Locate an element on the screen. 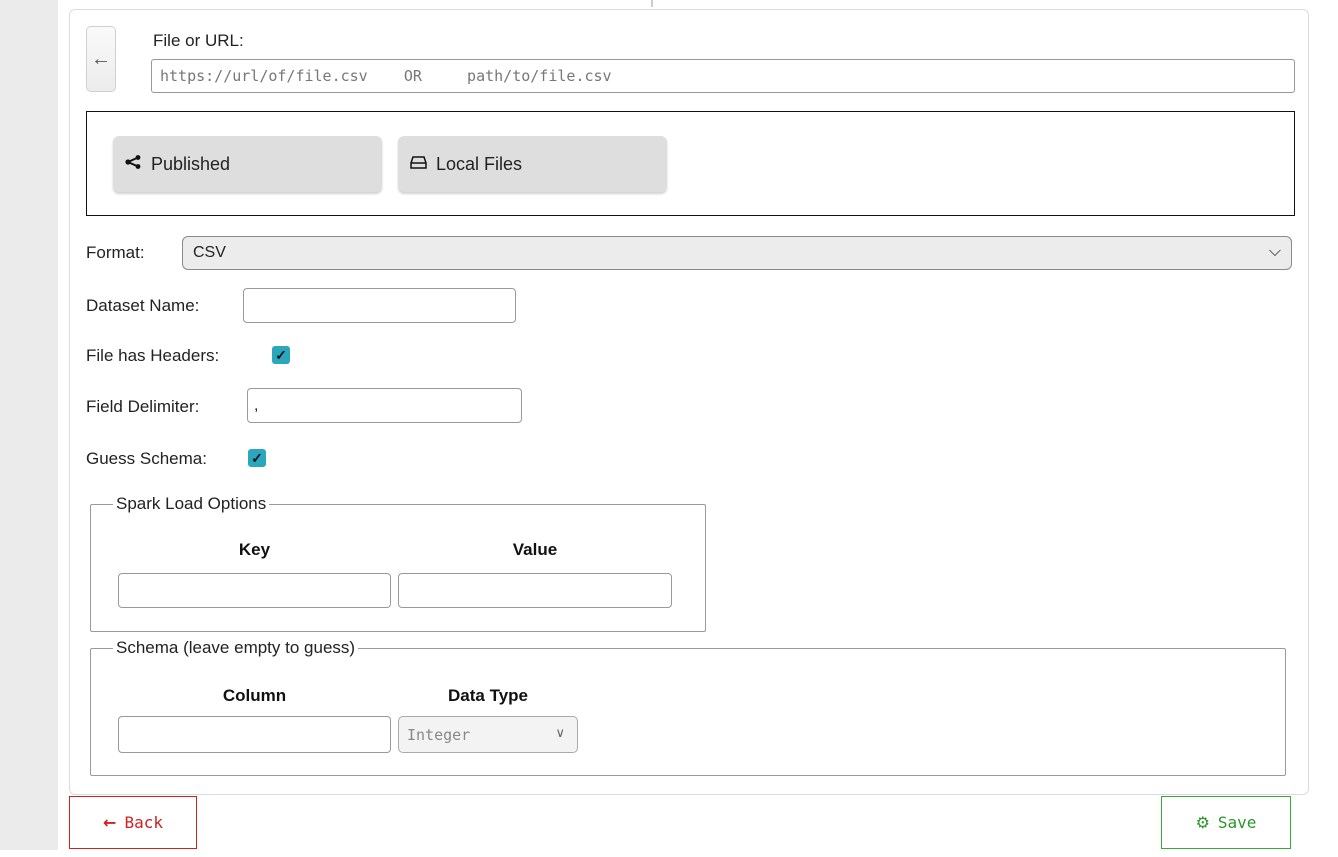  file-url-input is located at coordinates (723, 76).